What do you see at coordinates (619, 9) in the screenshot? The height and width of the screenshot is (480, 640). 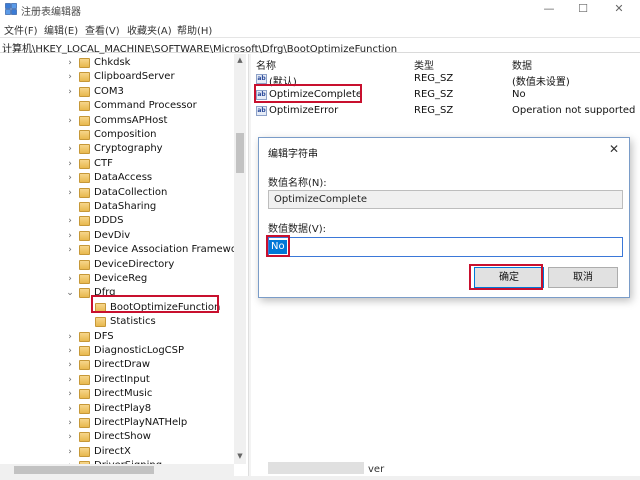 I see `close-button: ✕` at bounding box center [619, 9].